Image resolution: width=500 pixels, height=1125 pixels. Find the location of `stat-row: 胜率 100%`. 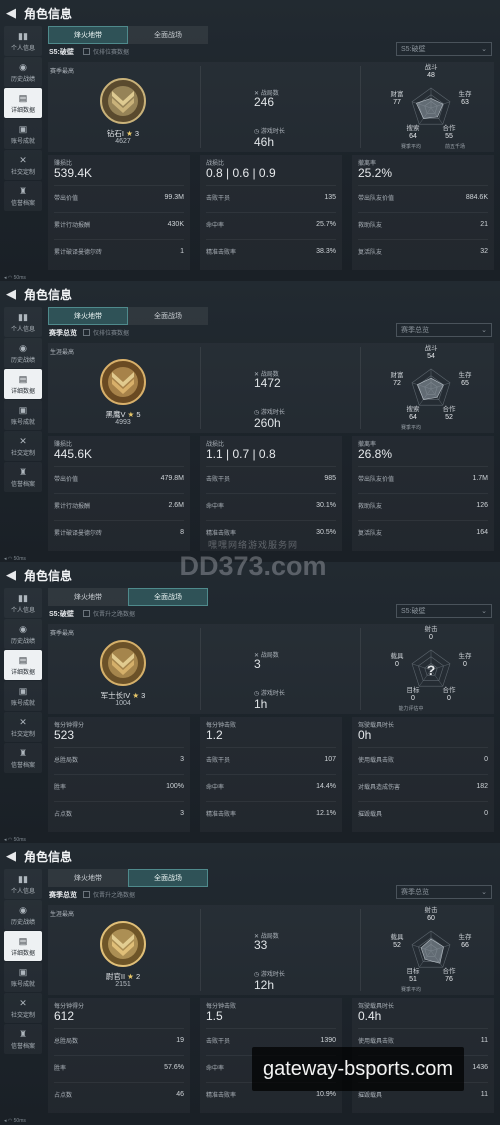

stat-row: 胜率 100% is located at coordinates (119, 786).